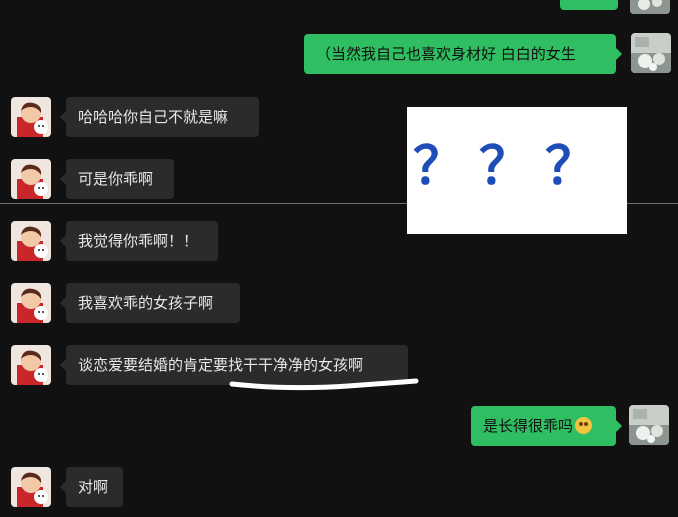 The height and width of the screenshot is (517, 678). I want to click on message-text: 我觉得你乖啊！！, so click(138, 241).